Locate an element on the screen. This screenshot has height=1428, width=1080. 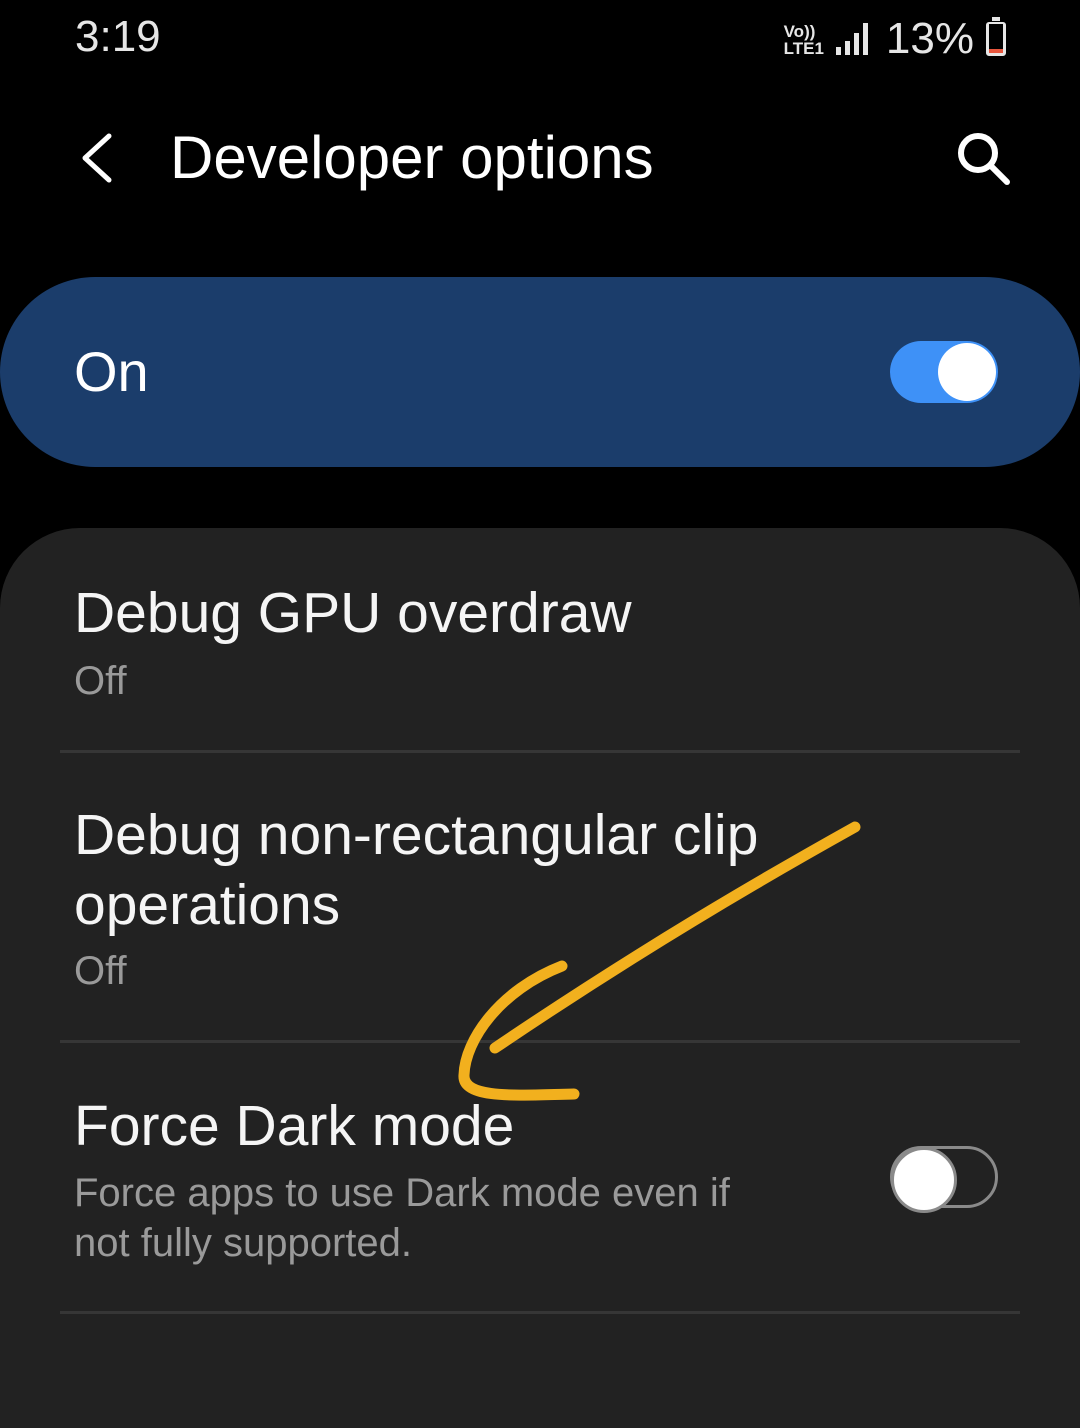
status-time: 3:19 is located at coordinates (118, 36).